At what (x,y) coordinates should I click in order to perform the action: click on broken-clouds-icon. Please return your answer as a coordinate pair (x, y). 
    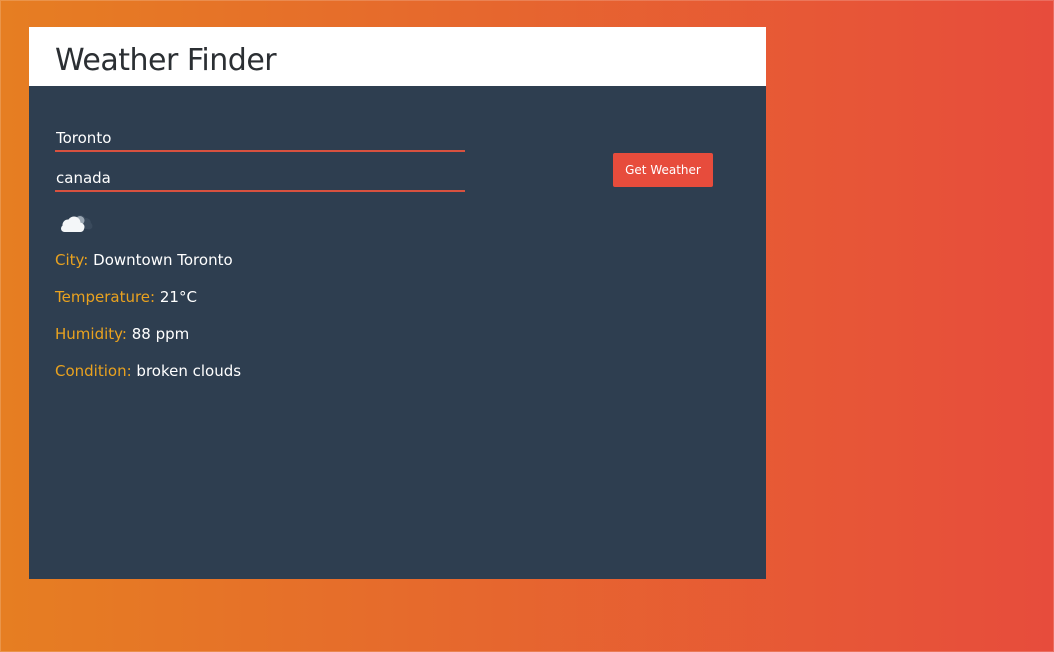
    Looking at the image, I should click on (77, 223).